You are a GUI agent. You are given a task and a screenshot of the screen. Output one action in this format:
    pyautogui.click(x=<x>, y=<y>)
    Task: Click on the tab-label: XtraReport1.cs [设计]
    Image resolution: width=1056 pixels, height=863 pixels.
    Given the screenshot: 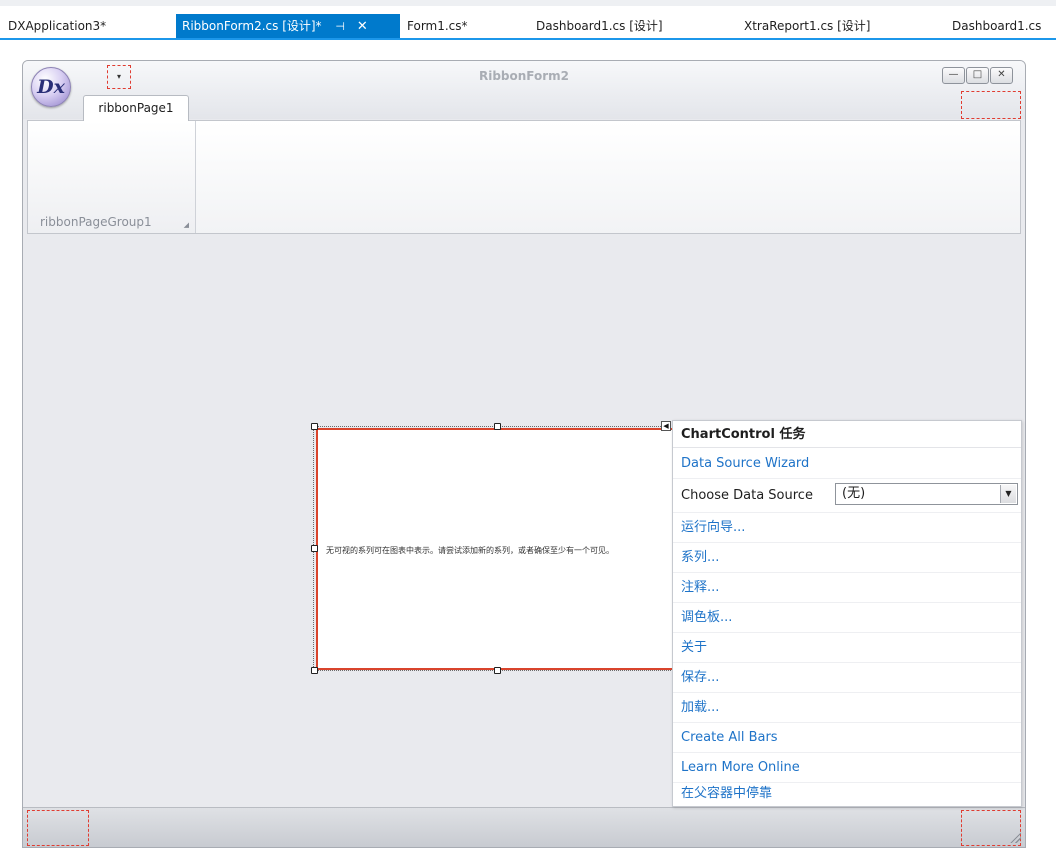 What is the action you would take?
    pyautogui.click(x=807, y=26)
    